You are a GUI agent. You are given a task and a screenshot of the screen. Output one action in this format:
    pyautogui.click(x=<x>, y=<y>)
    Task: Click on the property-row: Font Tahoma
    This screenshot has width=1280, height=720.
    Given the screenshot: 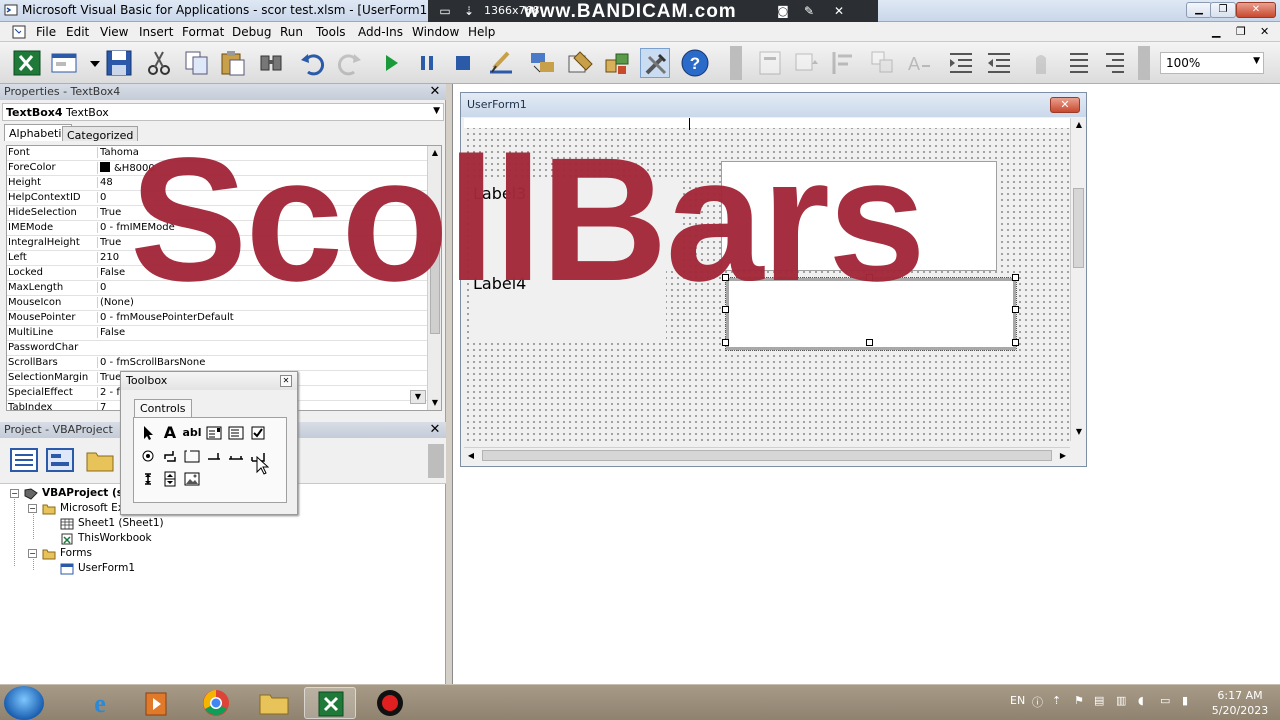 What is the action you would take?
    pyautogui.click(x=218, y=153)
    